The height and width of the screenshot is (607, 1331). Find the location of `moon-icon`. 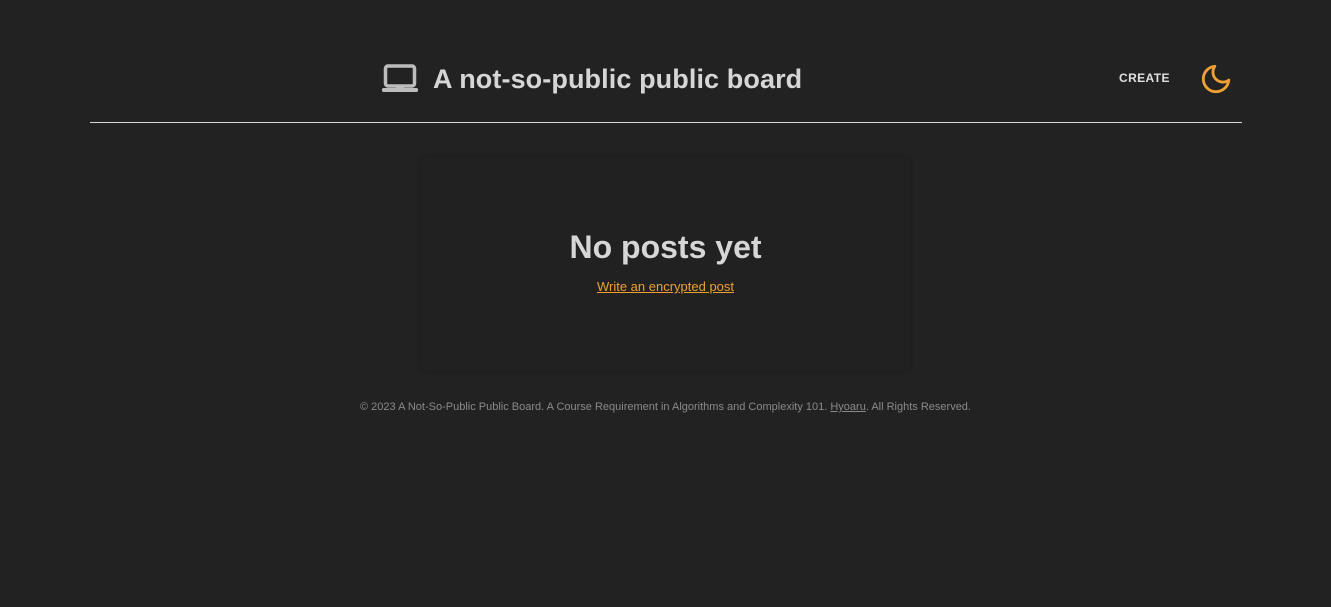

moon-icon is located at coordinates (1216, 82).